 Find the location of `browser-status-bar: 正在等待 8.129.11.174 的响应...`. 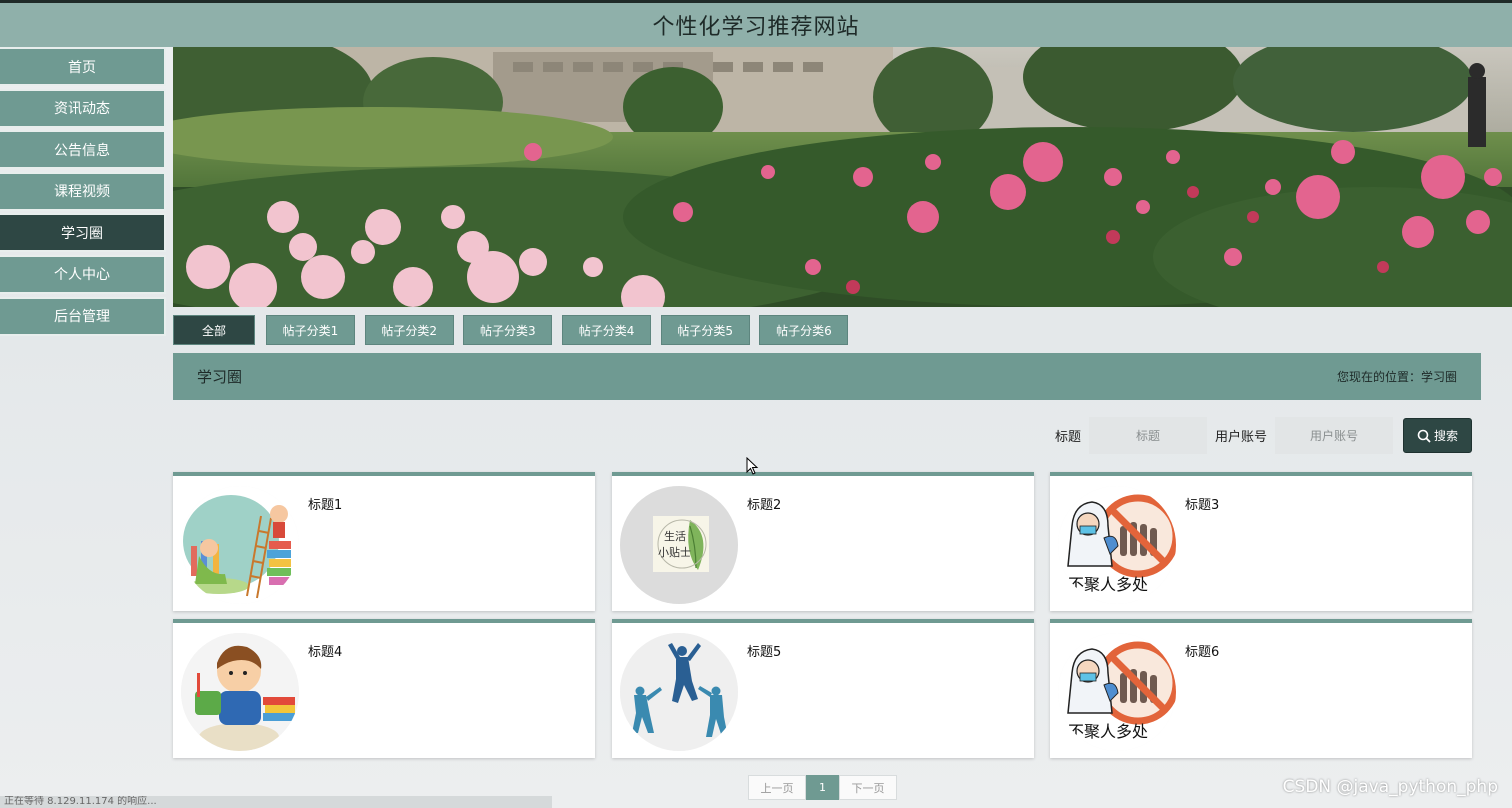

browser-status-bar: 正在等待 8.129.11.174 的响应... is located at coordinates (276, 802).